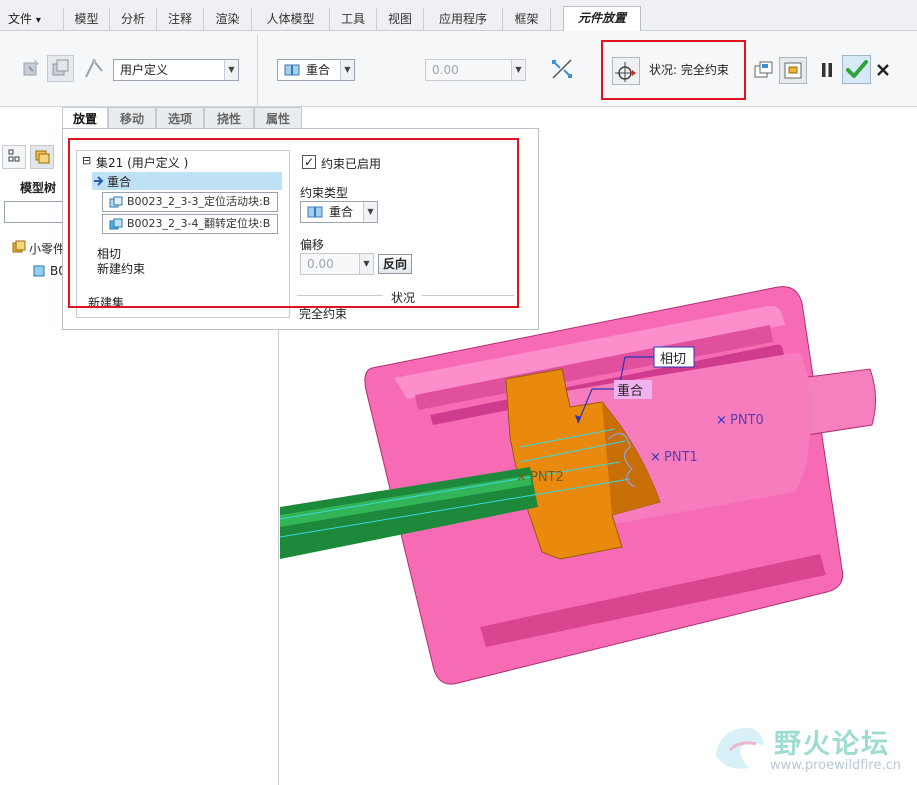 The height and width of the screenshot is (785, 917). Describe the element at coordinates (673, 70) in the screenshot. I see `status-highlight-box` at that location.